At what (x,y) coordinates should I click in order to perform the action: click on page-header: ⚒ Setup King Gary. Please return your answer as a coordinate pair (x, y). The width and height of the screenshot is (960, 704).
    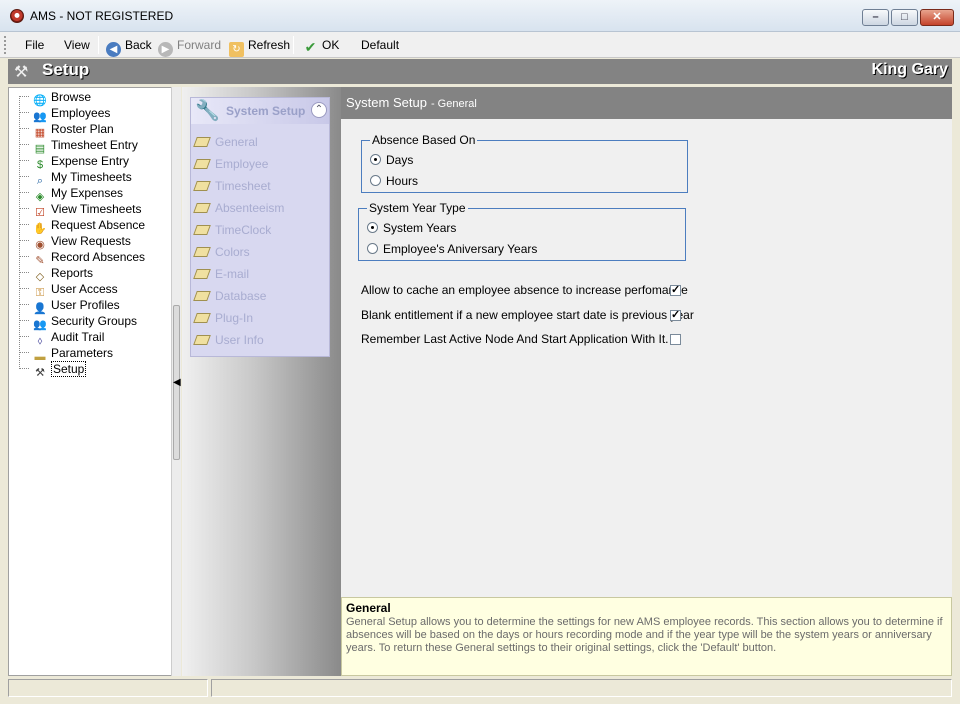
    Looking at the image, I should click on (480, 71).